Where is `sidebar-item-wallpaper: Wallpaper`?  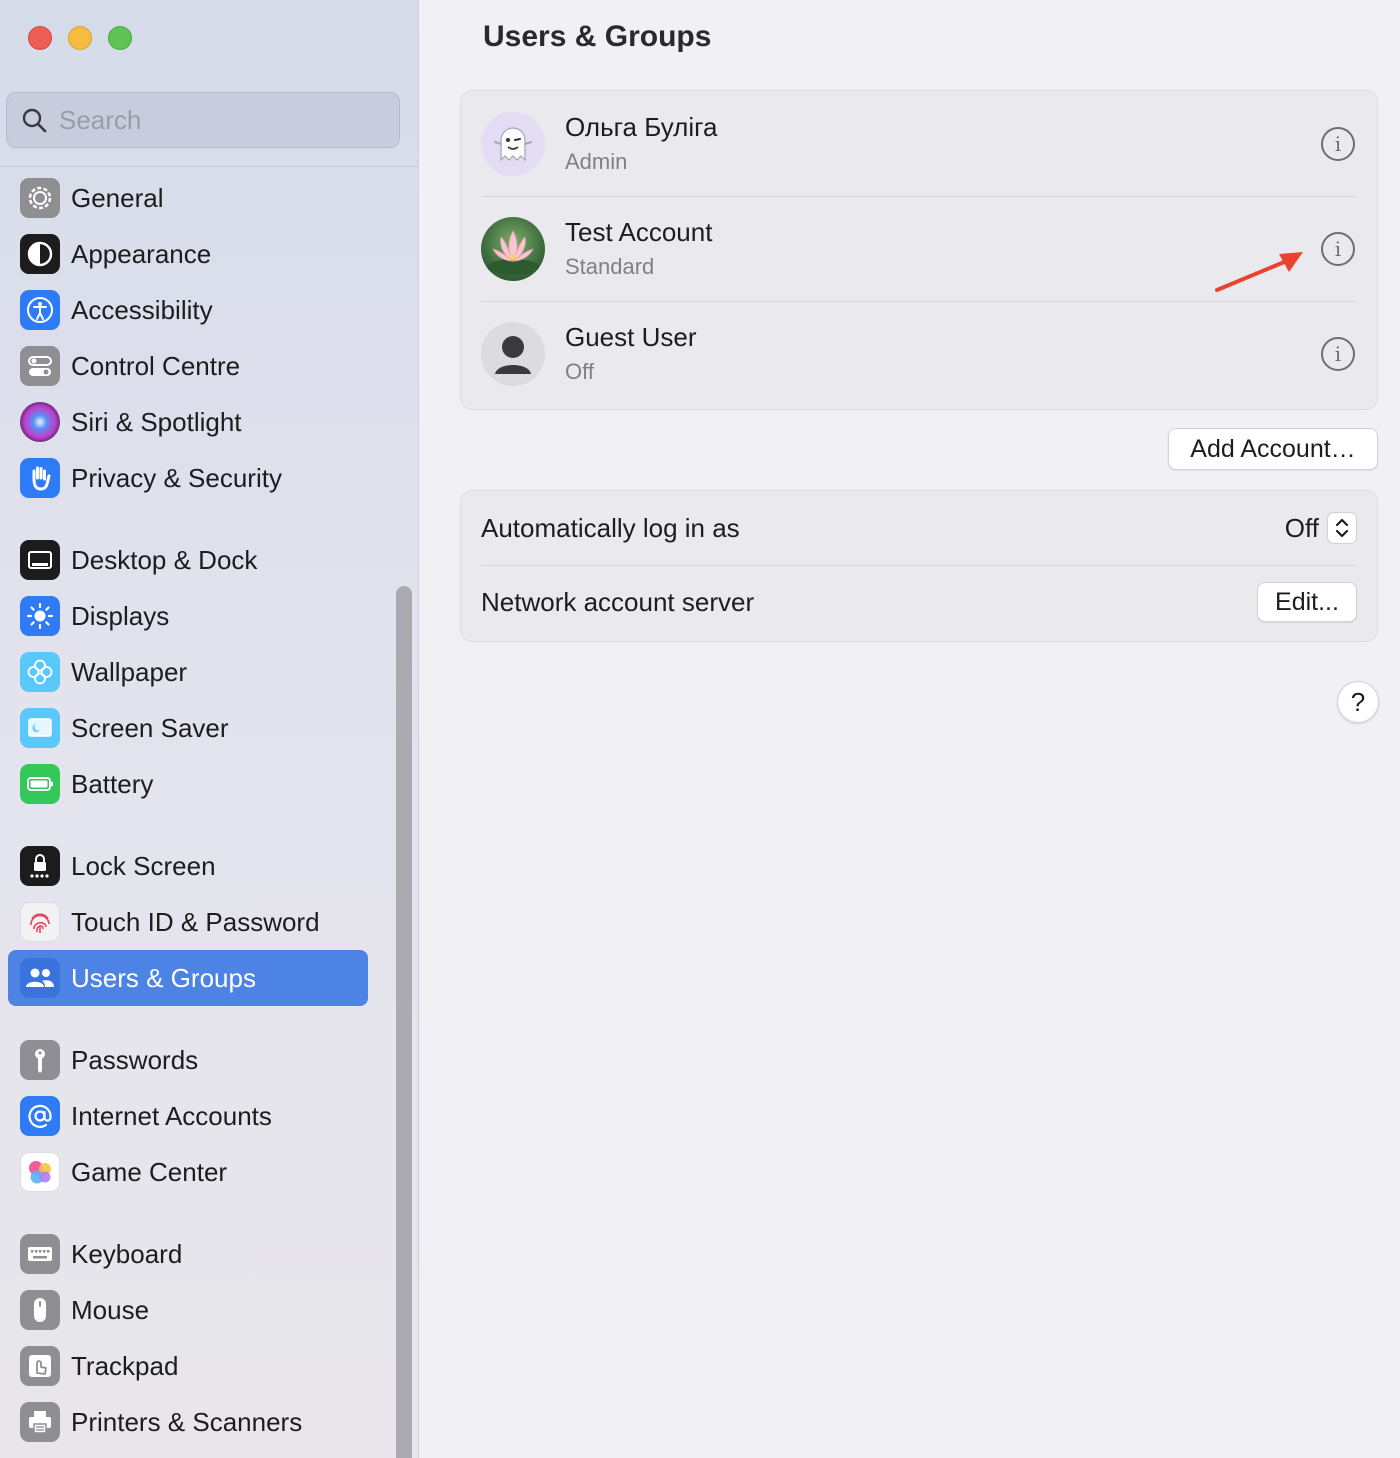 sidebar-item-wallpaper: Wallpaper is located at coordinates (188, 672).